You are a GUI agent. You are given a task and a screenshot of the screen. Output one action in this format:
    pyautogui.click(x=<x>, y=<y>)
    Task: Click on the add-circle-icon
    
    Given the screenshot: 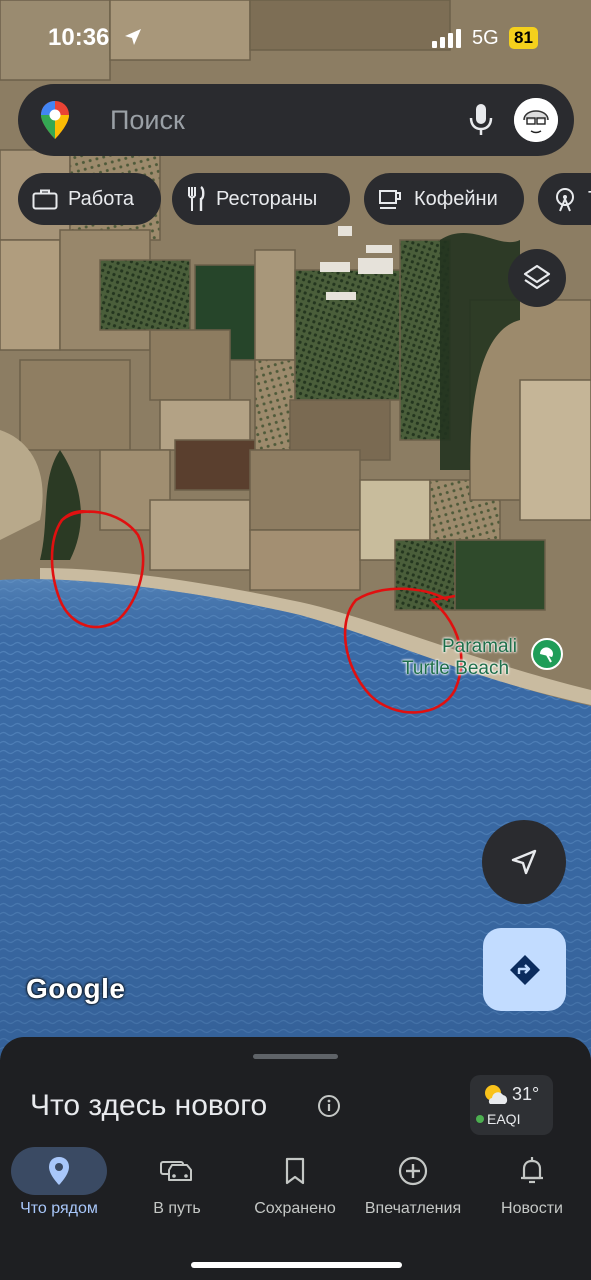 What is the action you would take?
    pyautogui.click(x=413, y=1171)
    